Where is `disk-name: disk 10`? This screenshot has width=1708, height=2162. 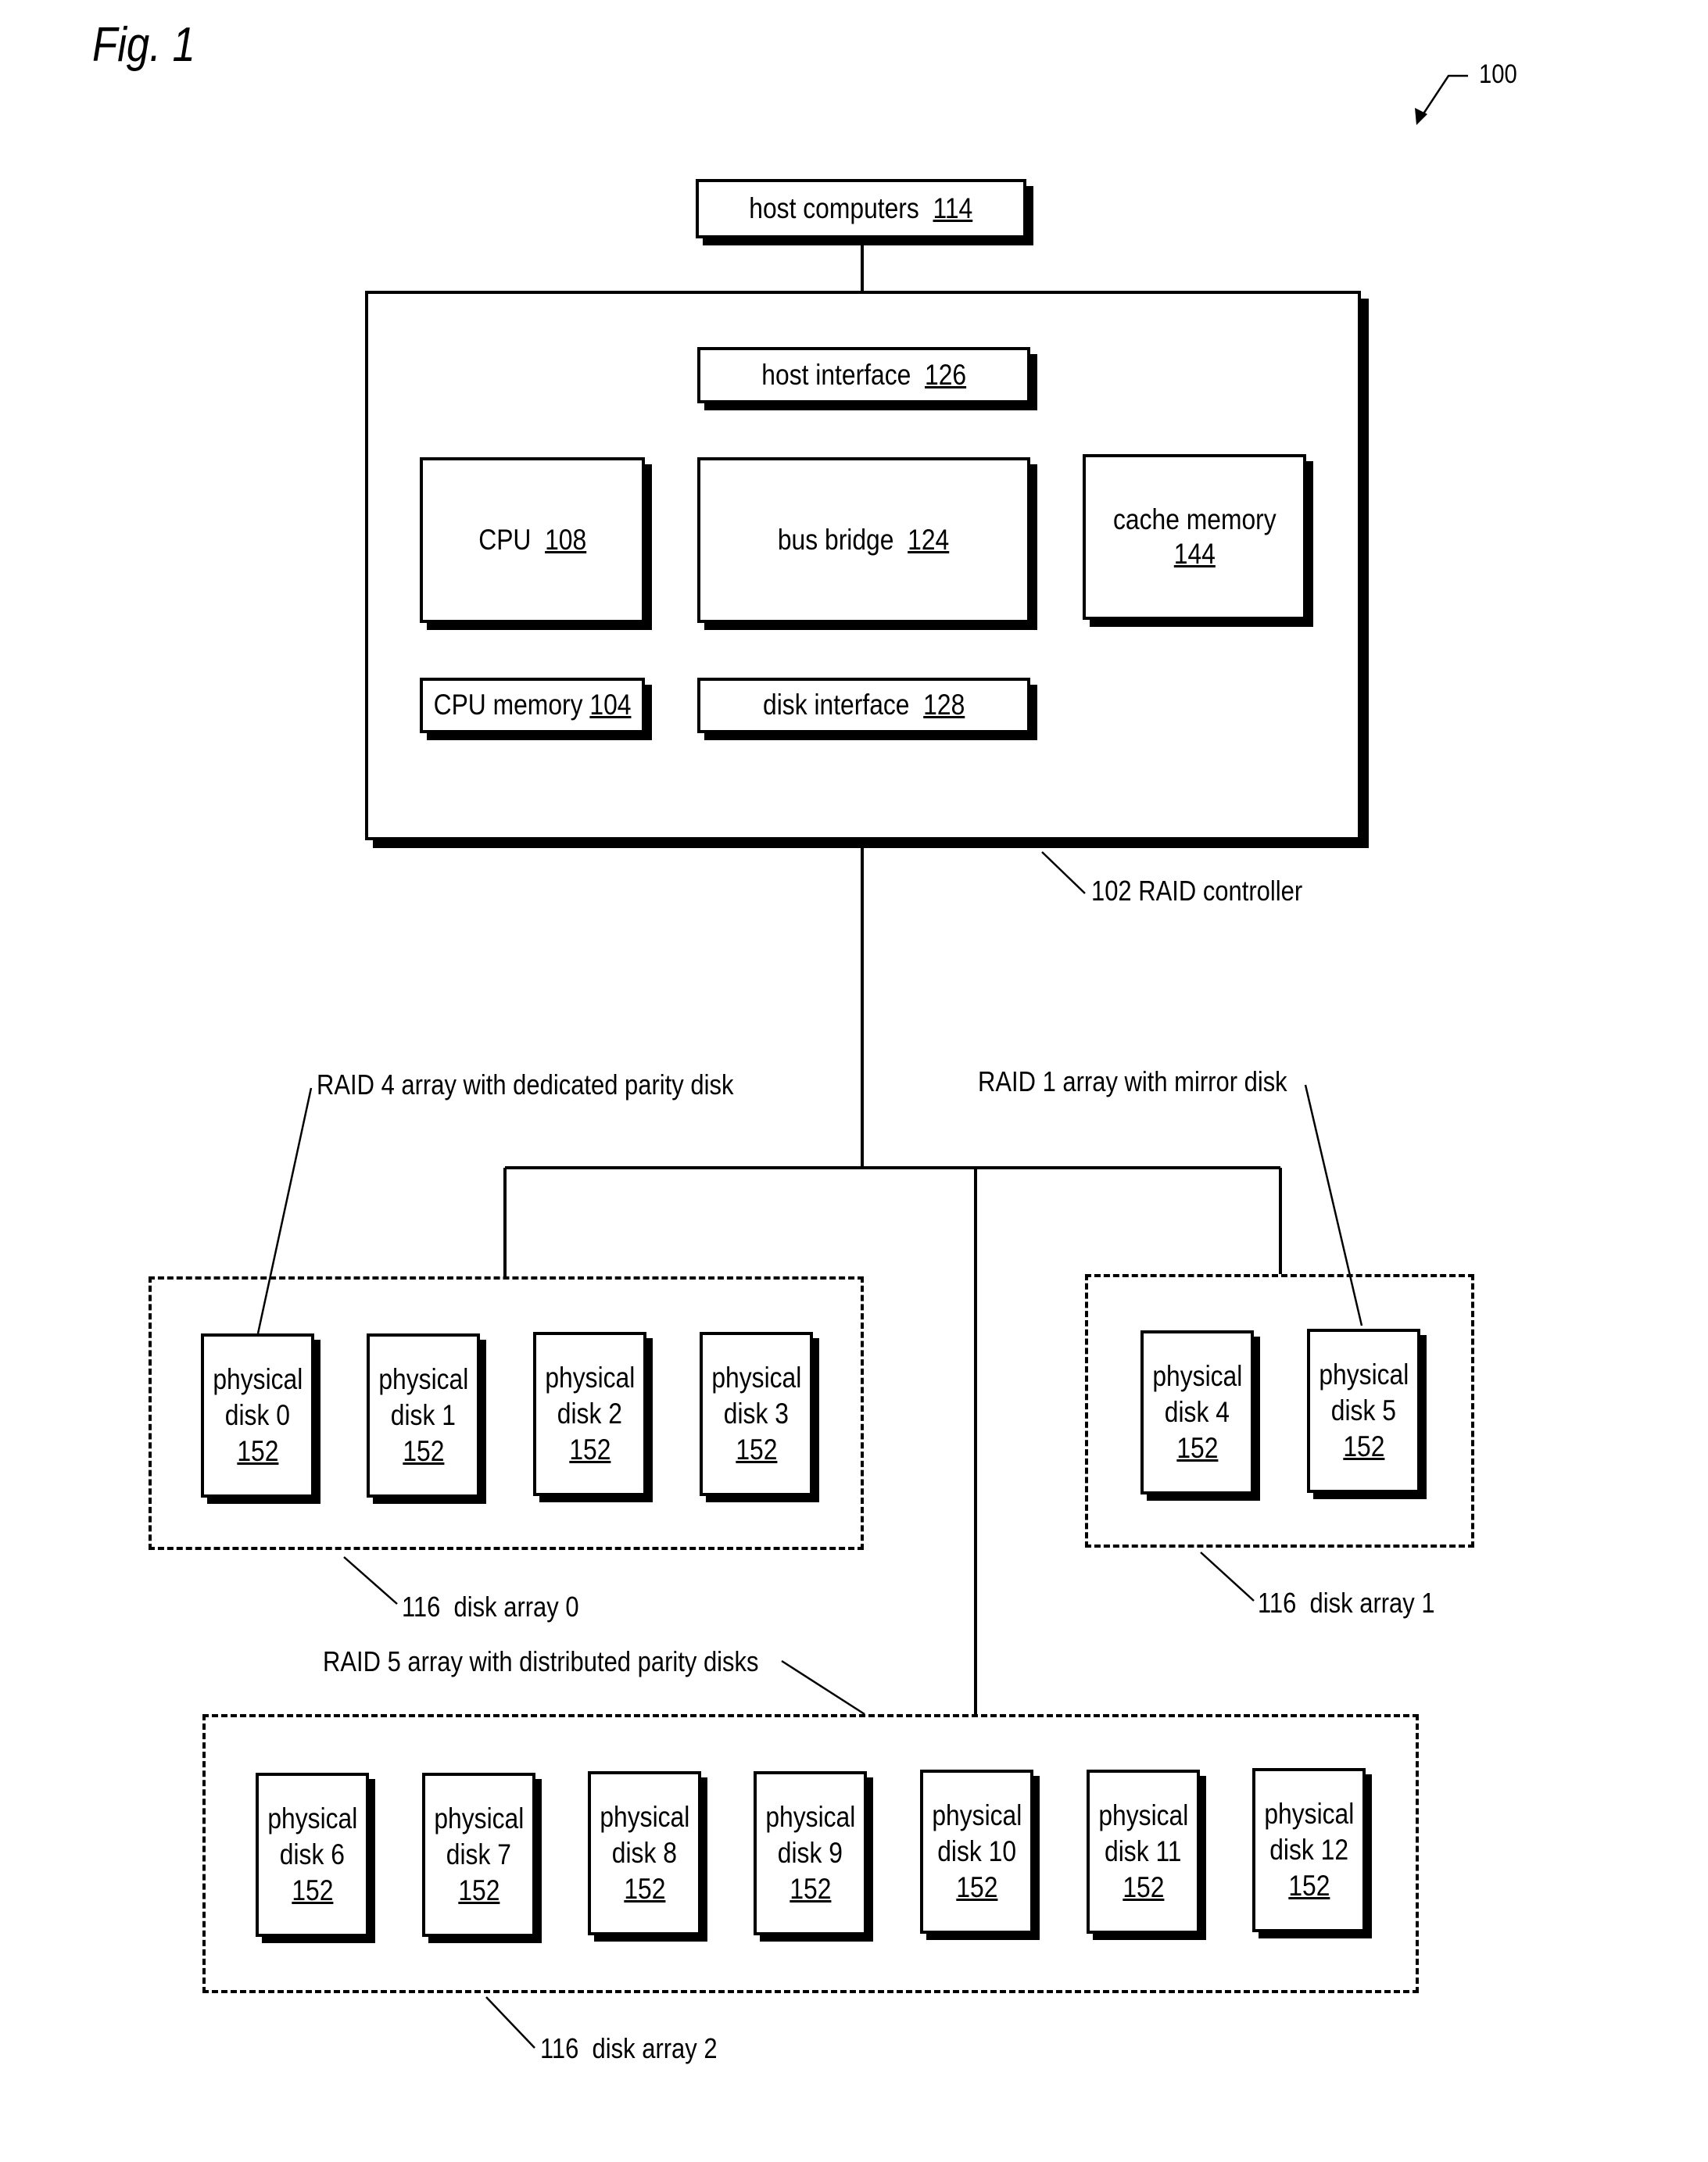
disk-name: disk 10 is located at coordinates (976, 1850).